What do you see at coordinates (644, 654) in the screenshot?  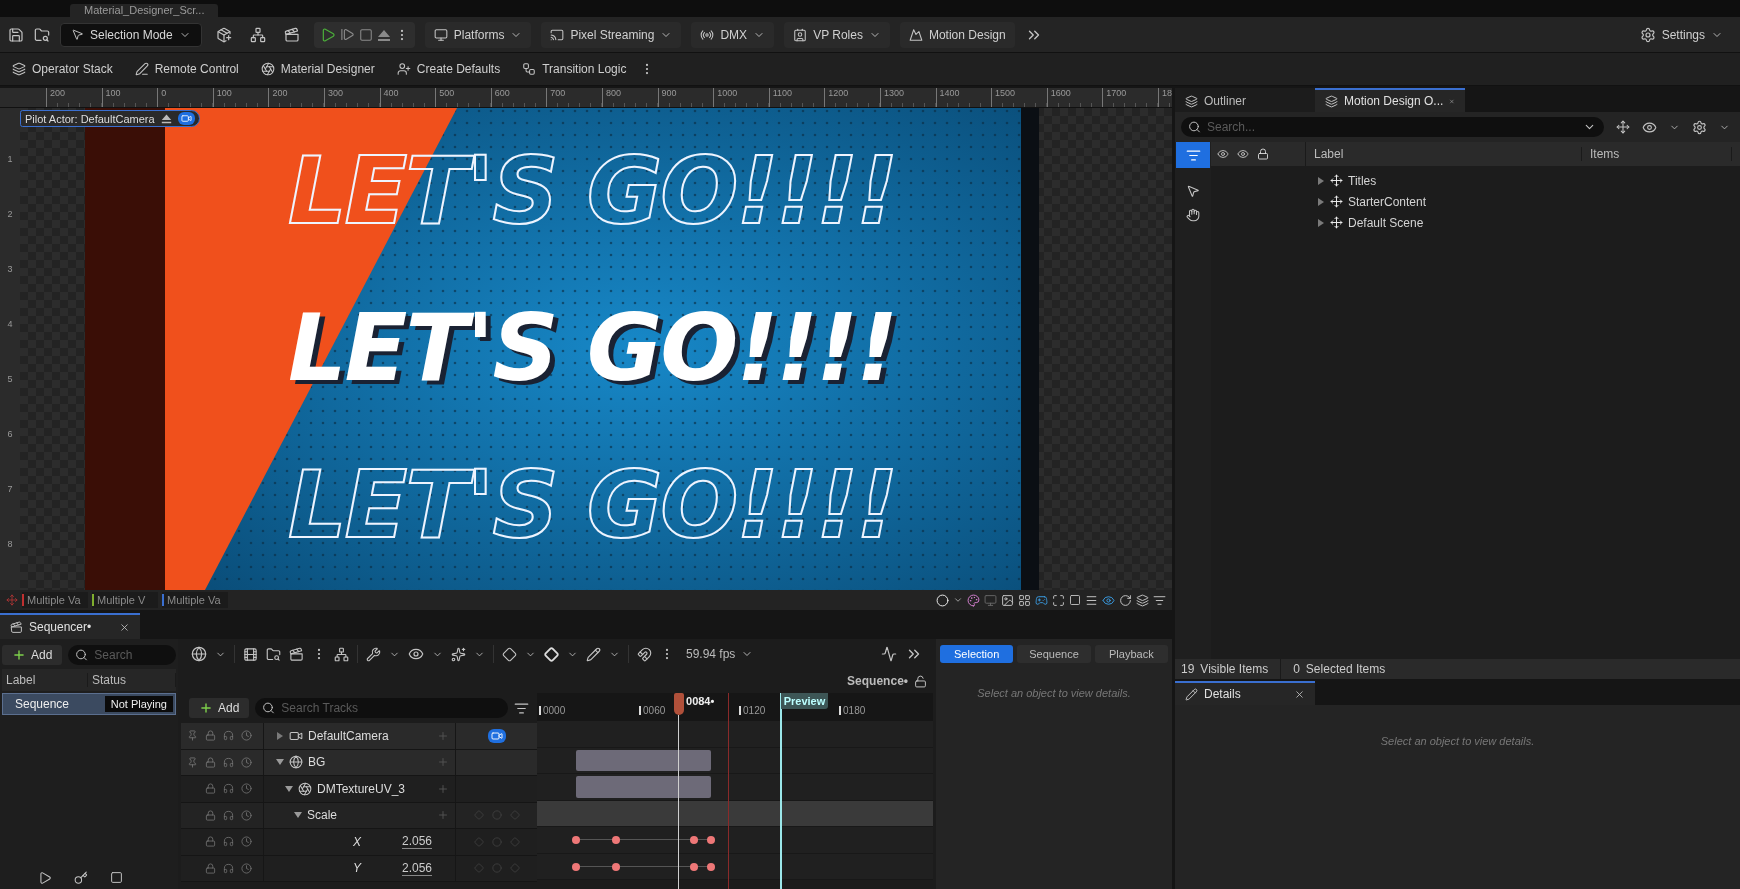 I see `magnet-icon` at bounding box center [644, 654].